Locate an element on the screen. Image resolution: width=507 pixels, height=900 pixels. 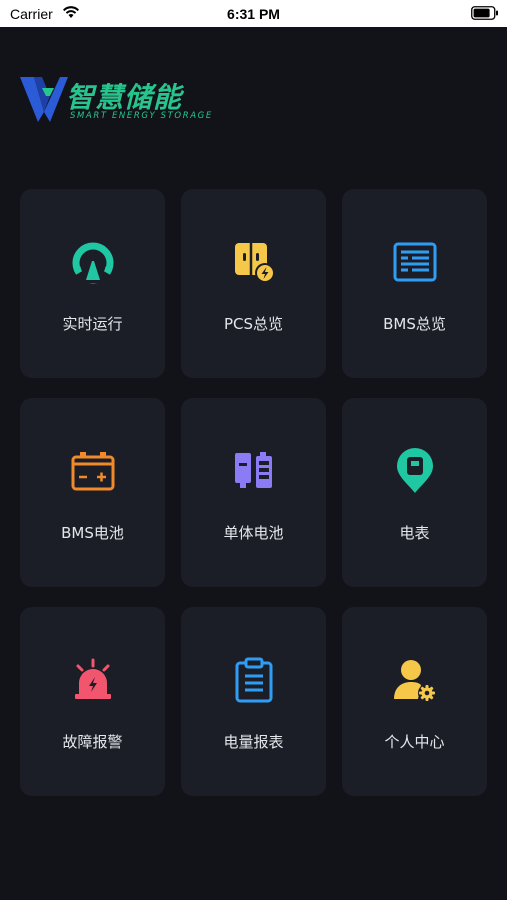
menu-item-fault-alarm: 故障报警 is located at coordinates (92, 701).